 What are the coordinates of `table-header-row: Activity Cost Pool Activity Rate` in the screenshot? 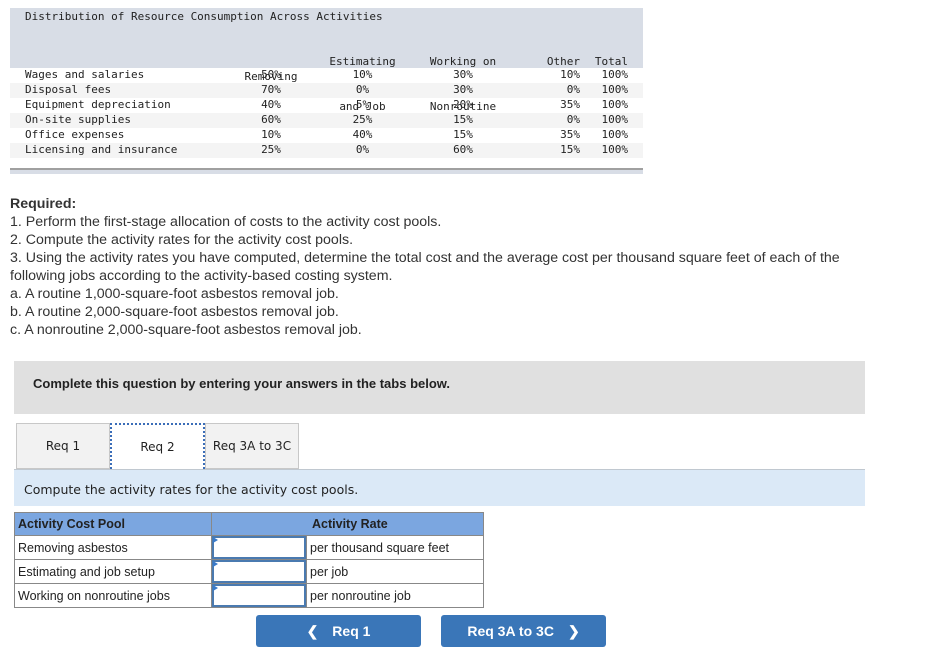 It's located at (249, 524).